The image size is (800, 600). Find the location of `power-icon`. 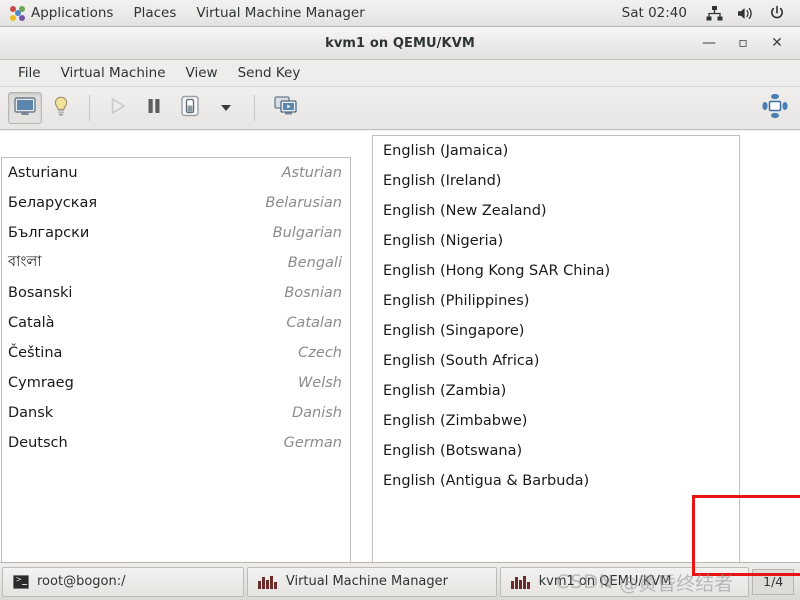

power-icon is located at coordinates (777, 13).